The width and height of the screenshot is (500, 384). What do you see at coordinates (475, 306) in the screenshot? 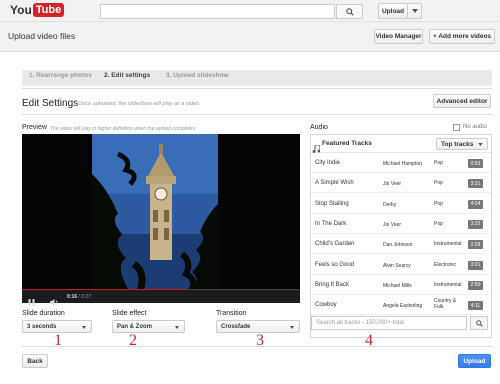
I see `track-duration-badge: 4:11` at bounding box center [475, 306].